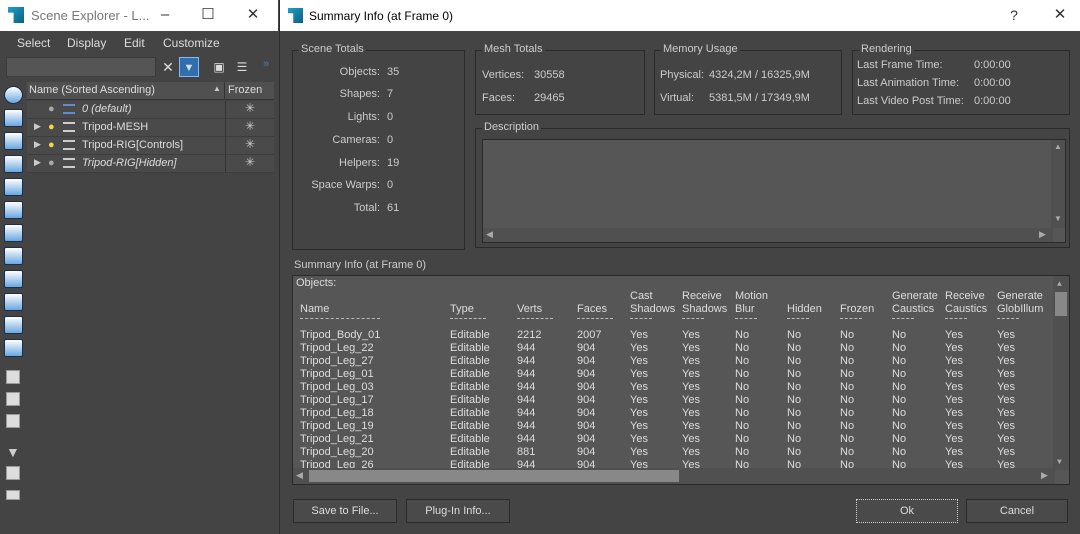  I want to click on display-shapes-icon, so click(13, 141).